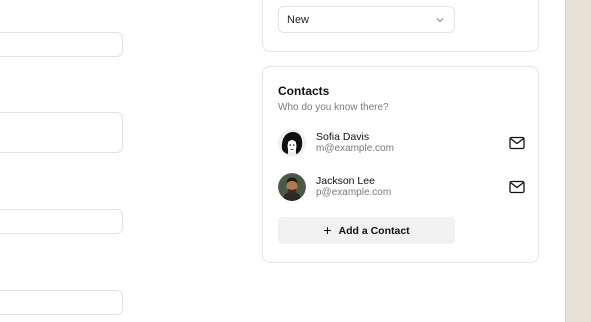  Describe the element at coordinates (61, 132) in the screenshot. I see `form-textarea` at that location.